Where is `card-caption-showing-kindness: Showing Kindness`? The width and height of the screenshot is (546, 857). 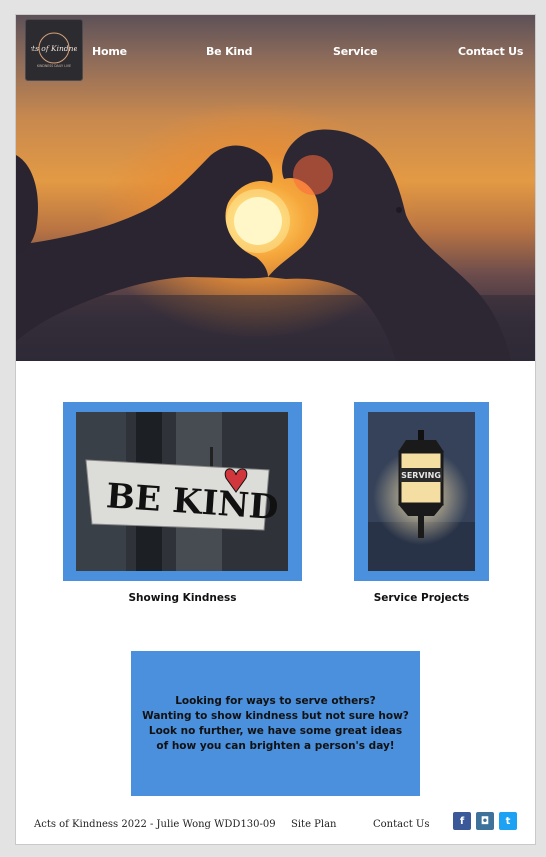 card-caption-showing-kindness: Showing Kindness is located at coordinates (182, 598).